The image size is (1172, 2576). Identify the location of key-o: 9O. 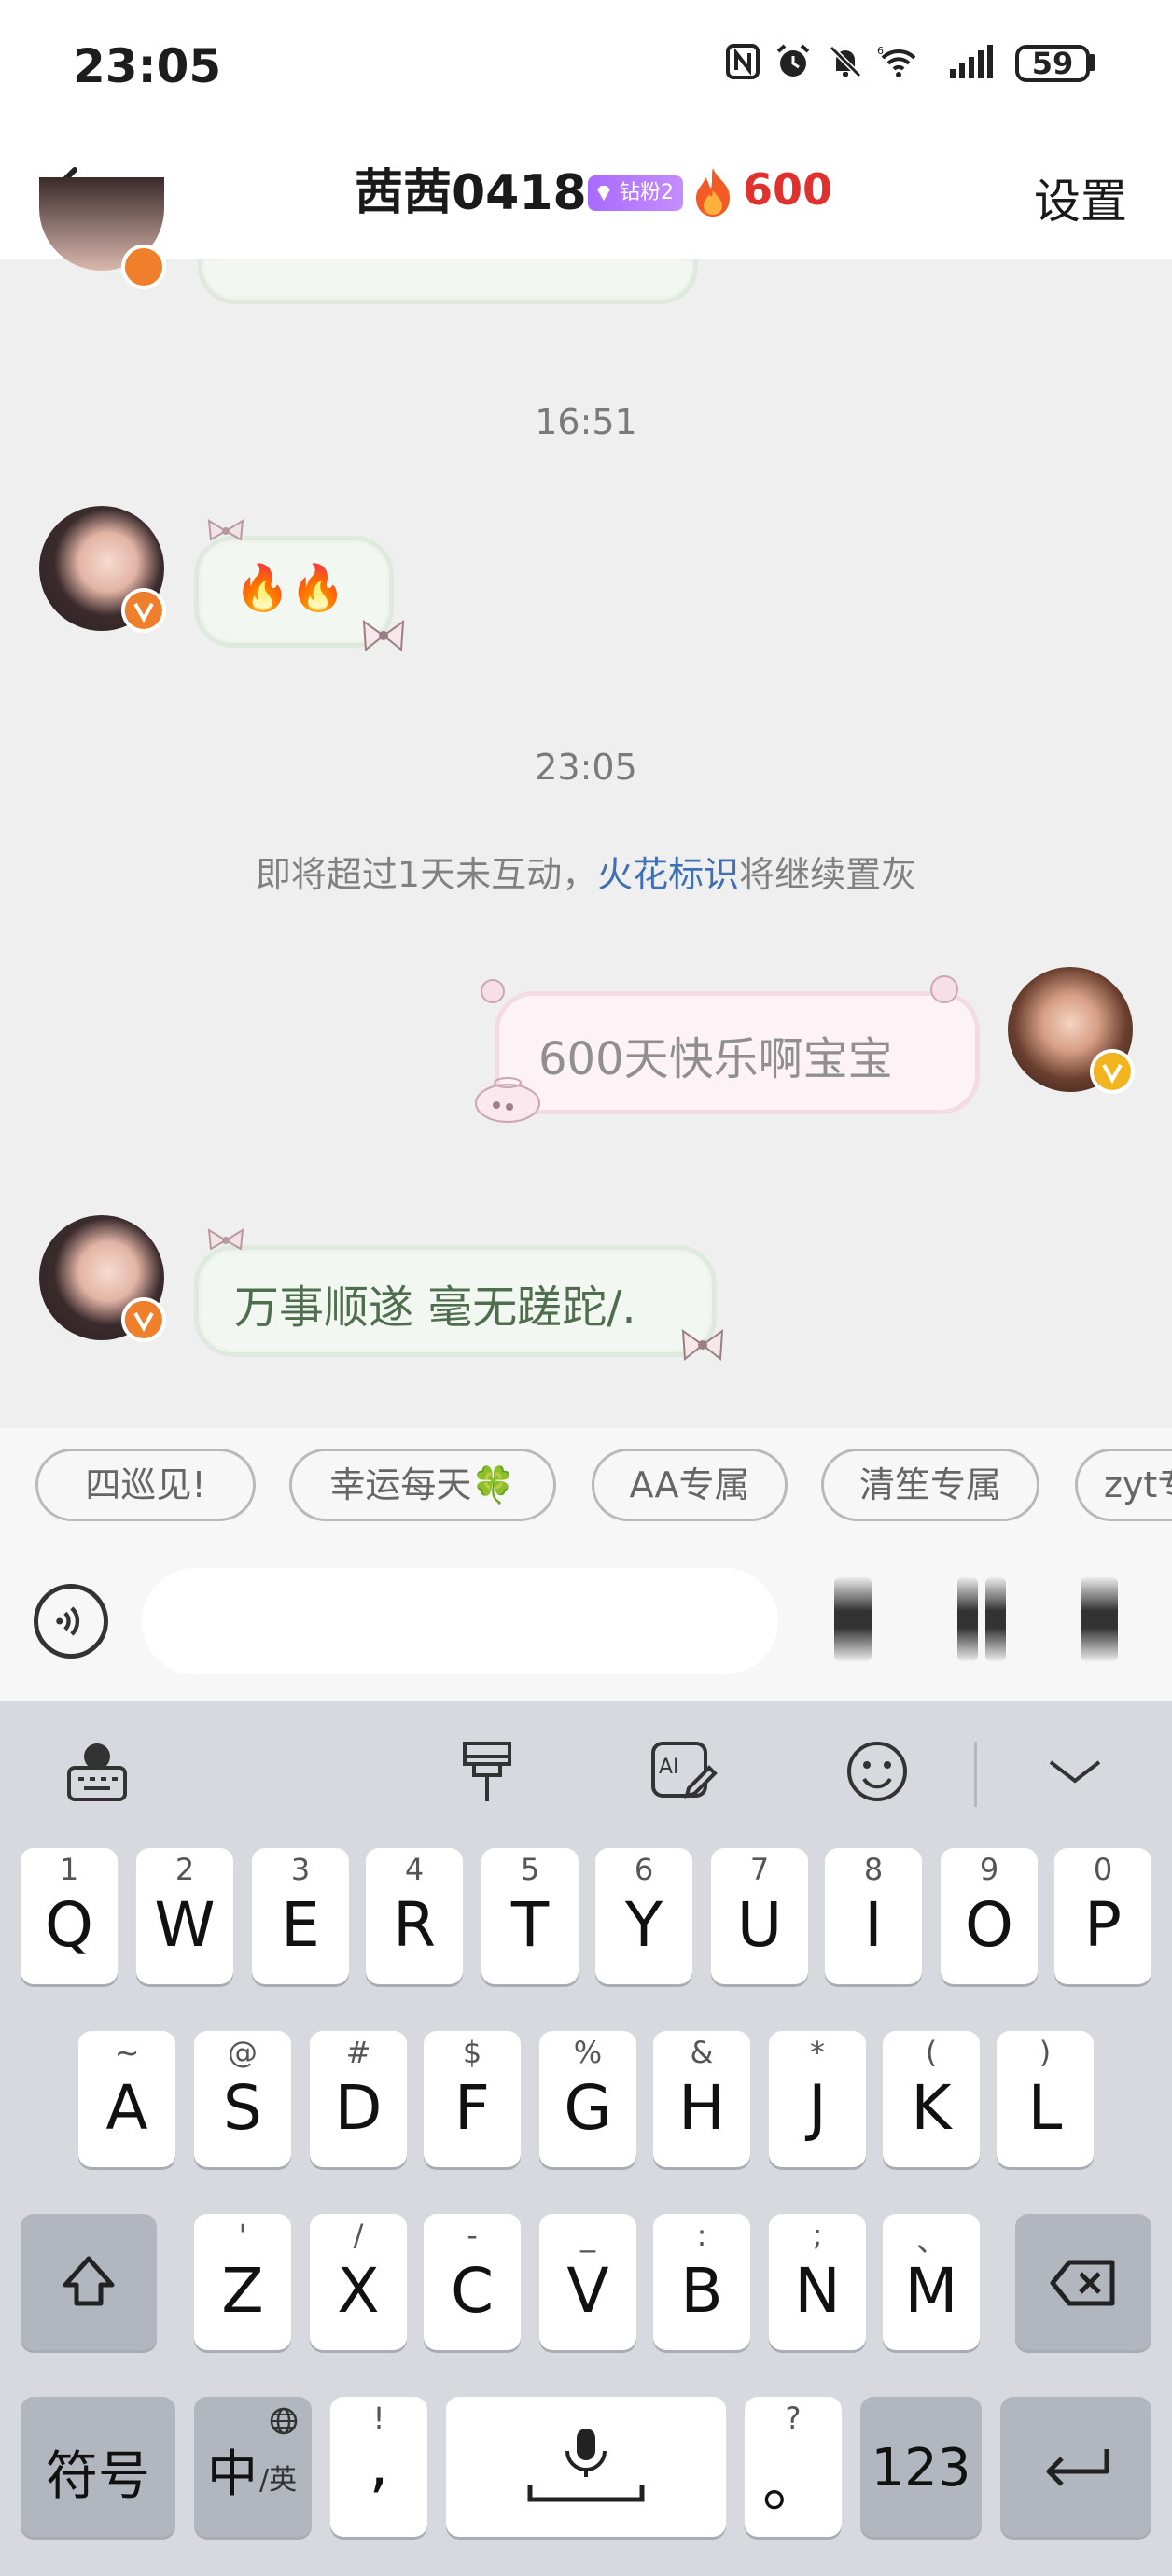
(990, 1916).